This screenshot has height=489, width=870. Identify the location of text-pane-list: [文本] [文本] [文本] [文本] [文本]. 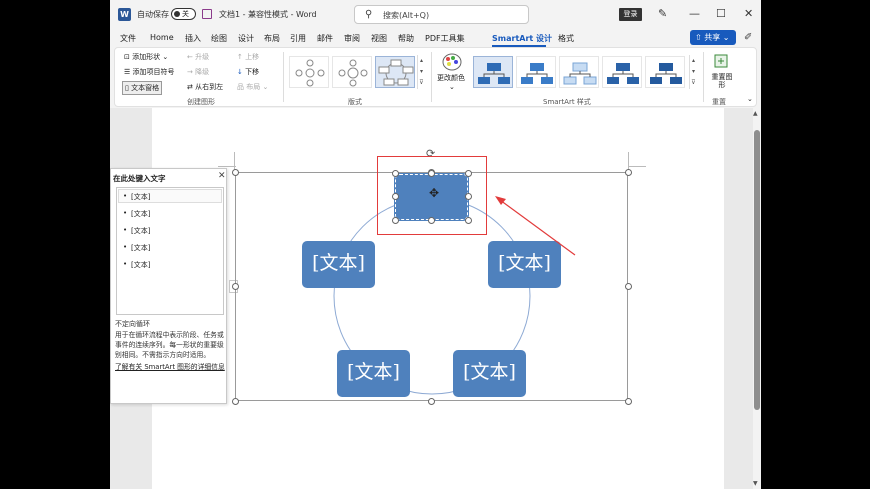
(170, 251).